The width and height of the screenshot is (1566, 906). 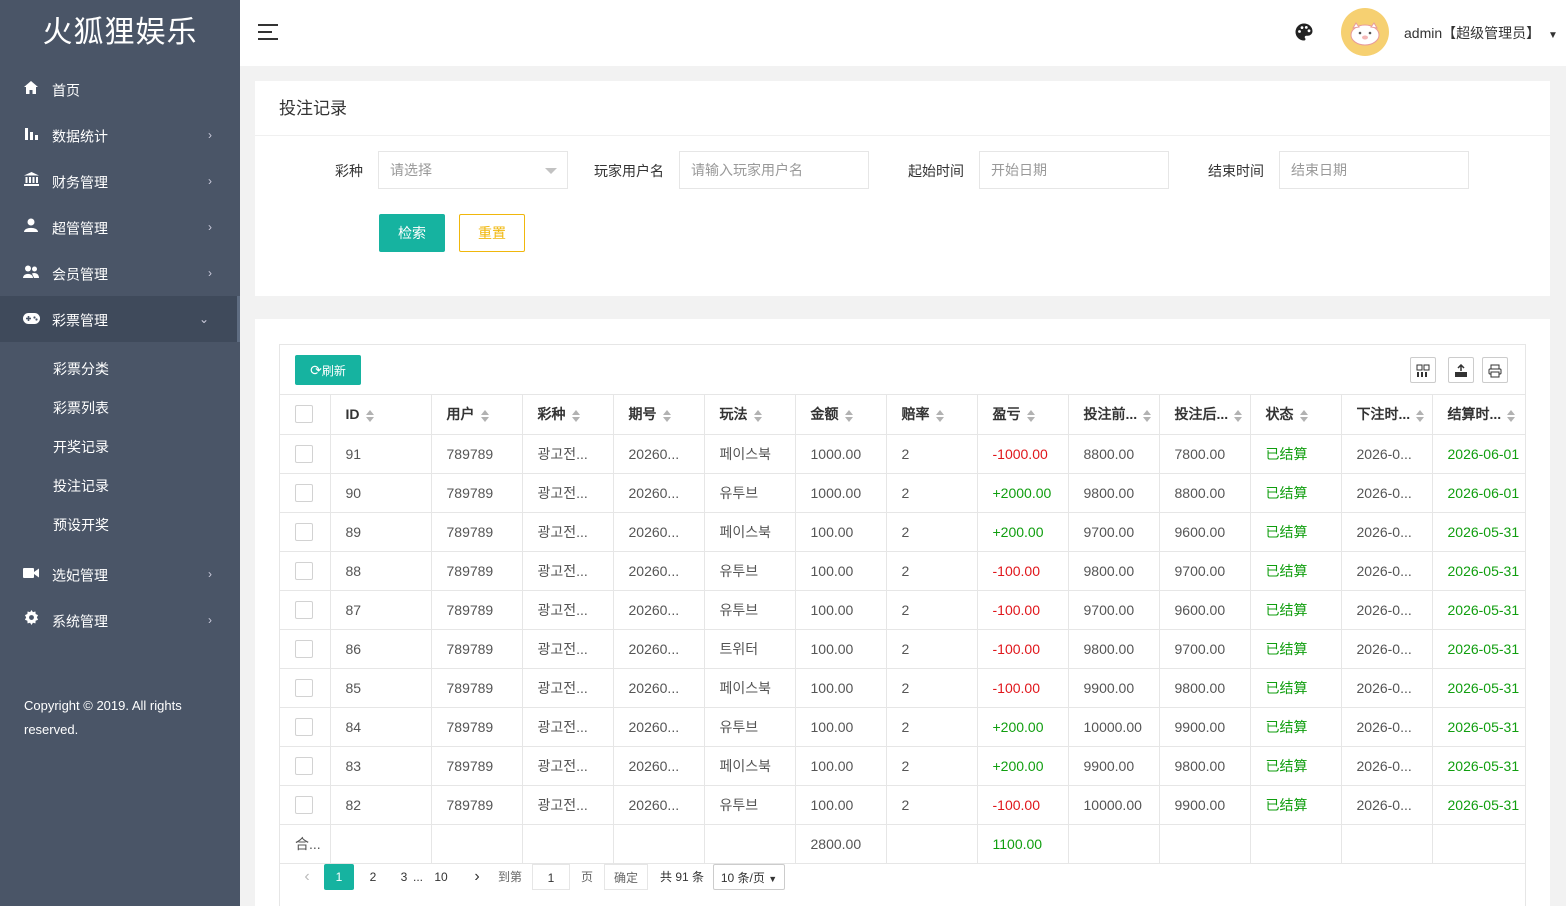 What do you see at coordinates (120, 408) in the screenshot?
I see `sidebar-subitem: 彩票列表` at bounding box center [120, 408].